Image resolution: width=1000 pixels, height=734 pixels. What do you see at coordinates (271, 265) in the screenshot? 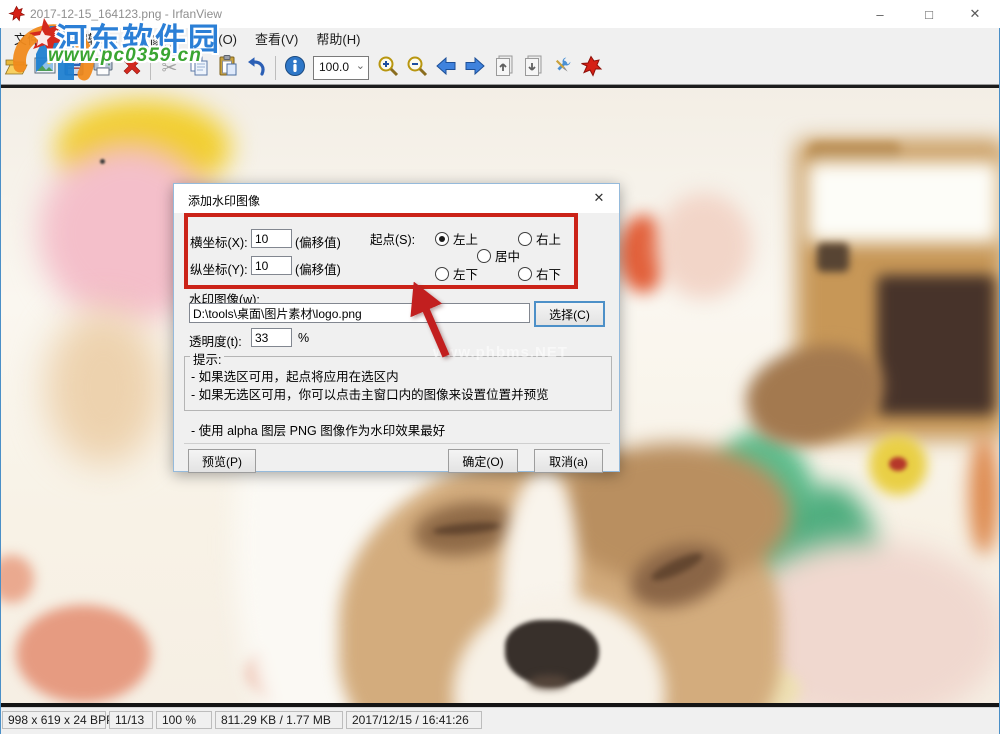
I see `y-coordinate-input` at bounding box center [271, 265].